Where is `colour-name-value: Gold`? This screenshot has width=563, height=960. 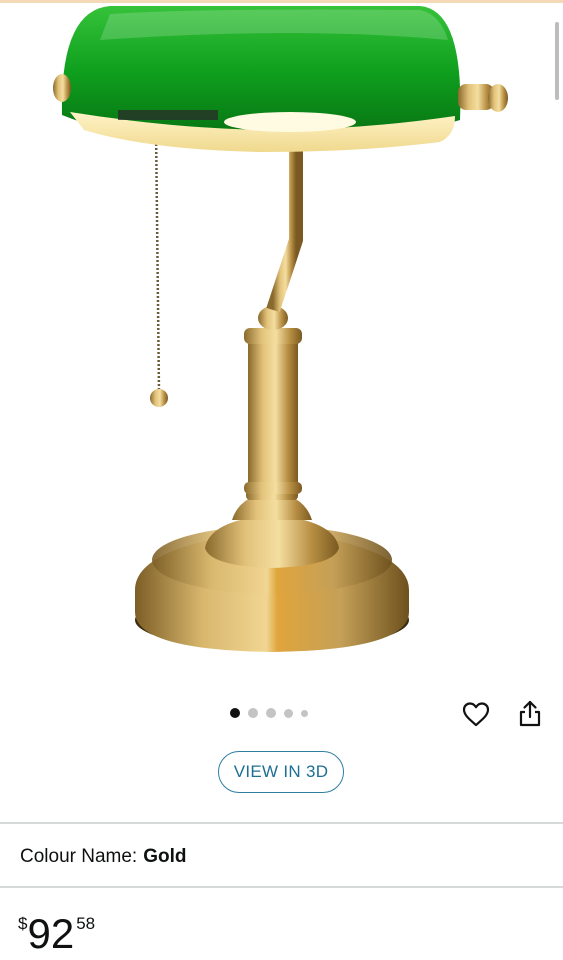
colour-name-value: Gold is located at coordinates (165, 856).